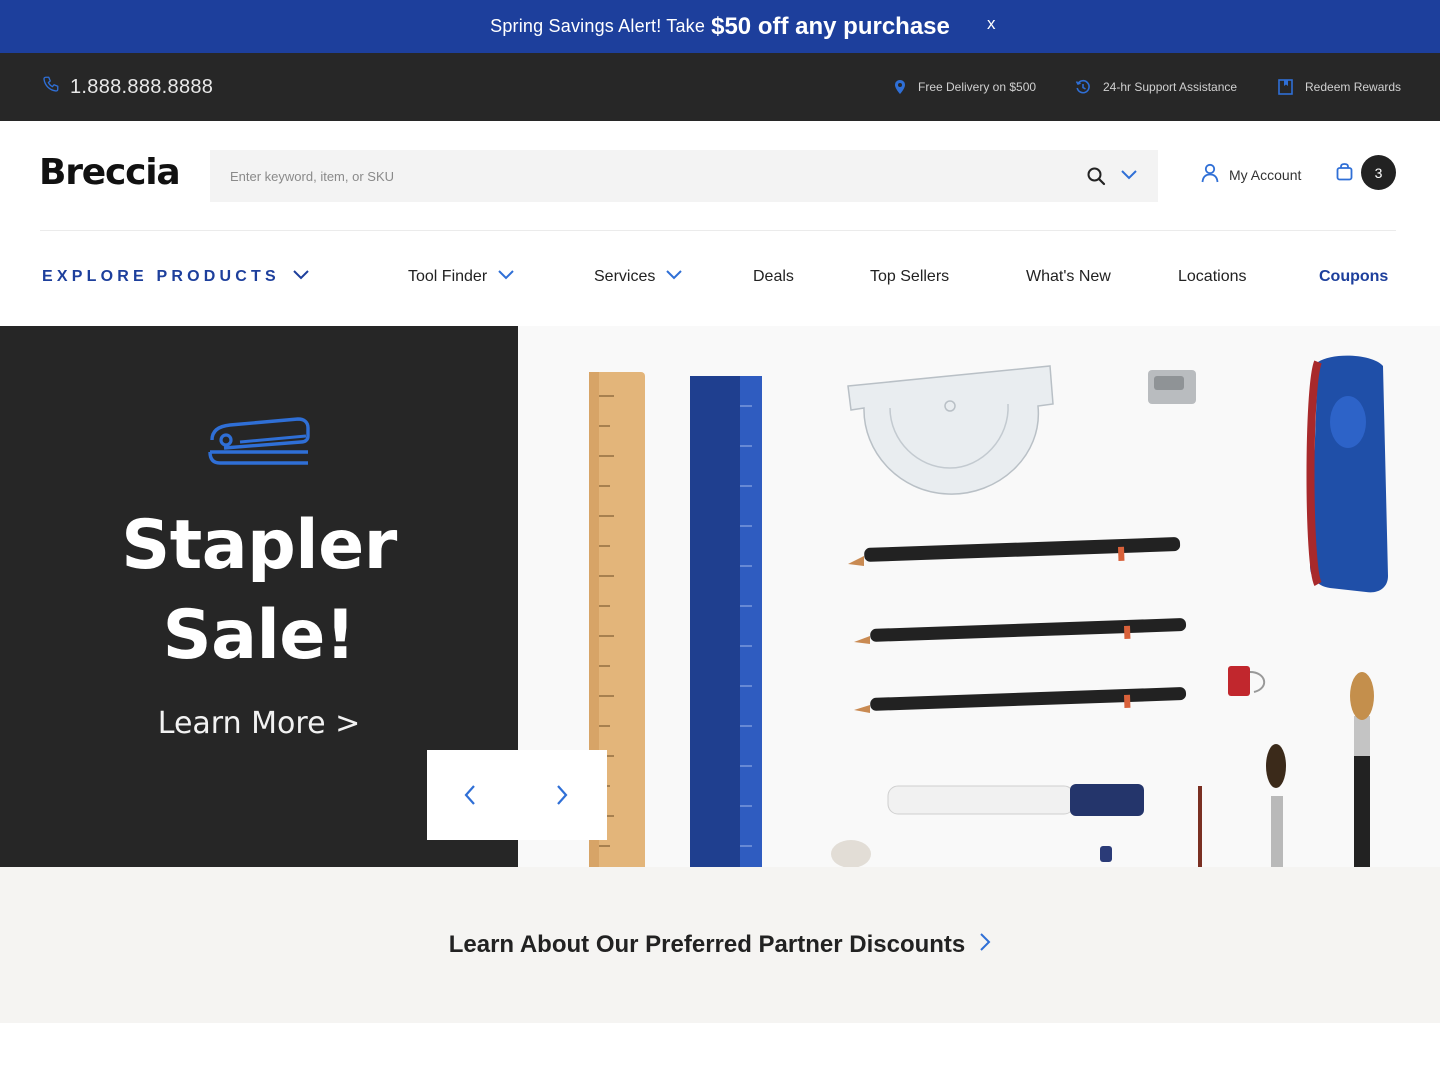 This screenshot has width=1440, height=1081. What do you see at coordinates (1285, 87) in the screenshot?
I see `bookmark-icon` at bounding box center [1285, 87].